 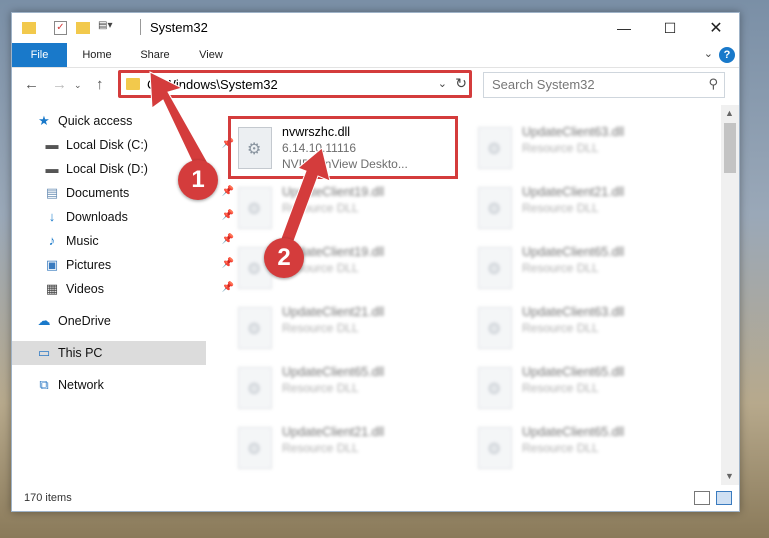 What do you see at coordinates (198, 180) in the screenshot?
I see `step-1-badge: 1` at bounding box center [198, 180].